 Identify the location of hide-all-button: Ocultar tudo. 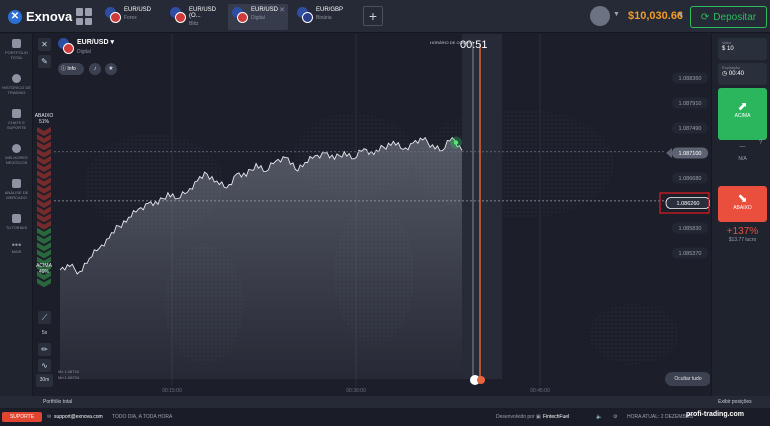
(687, 379).